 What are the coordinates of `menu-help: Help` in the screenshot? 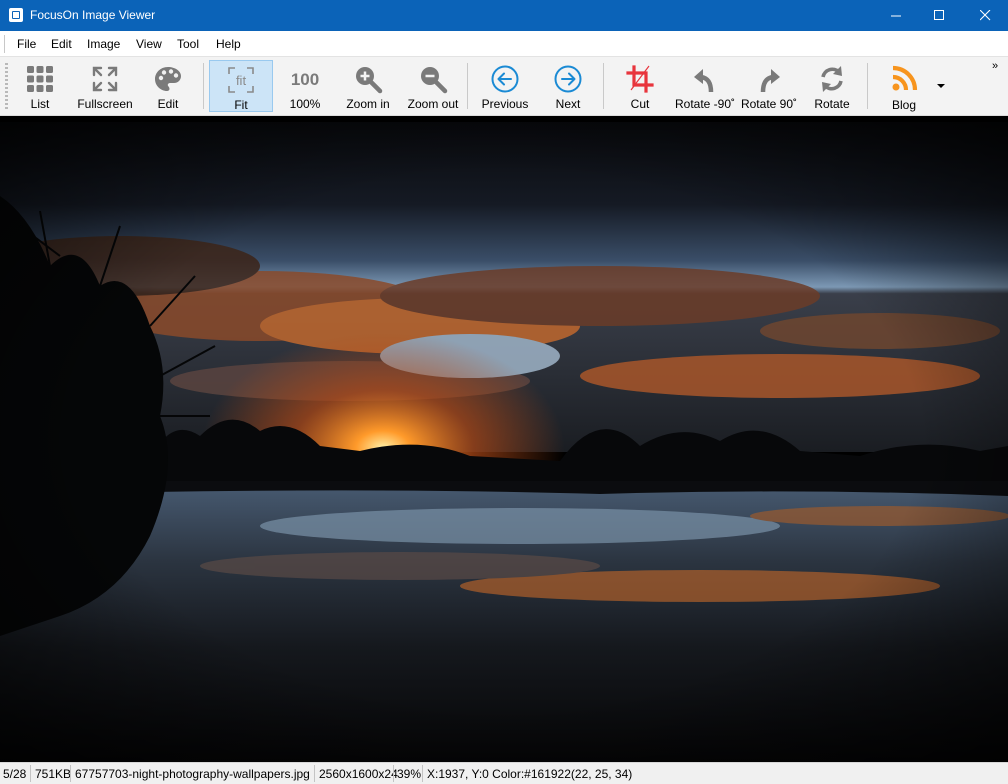 It's located at (228, 44).